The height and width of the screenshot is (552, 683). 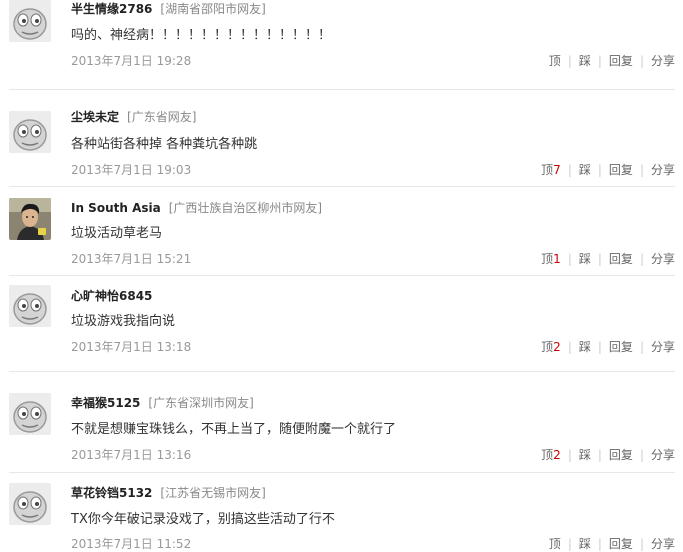 I want to click on comment-time: 2013年7月1日 11:52, so click(x=131, y=544).